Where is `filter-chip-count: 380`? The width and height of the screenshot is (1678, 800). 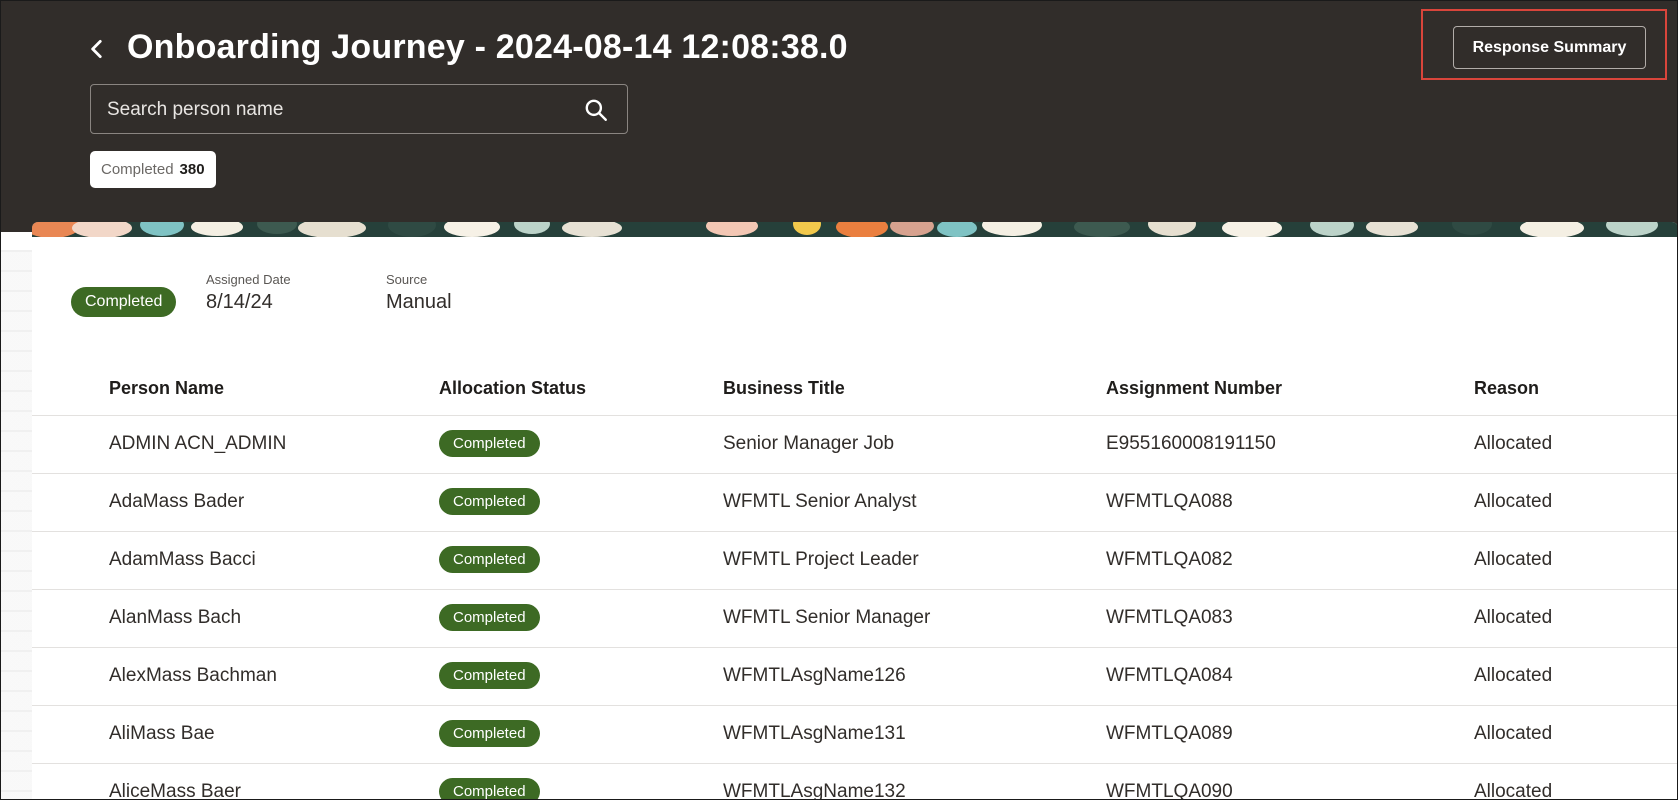 filter-chip-count: 380 is located at coordinates (192, 169).